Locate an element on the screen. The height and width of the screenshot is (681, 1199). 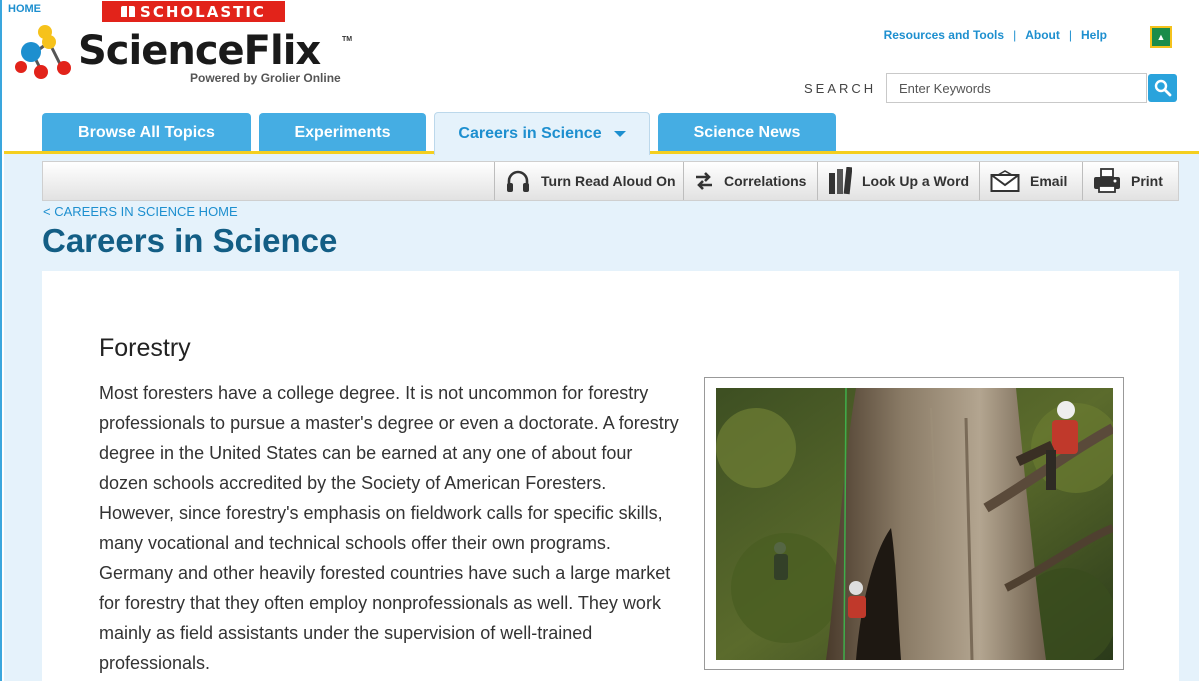
tool-label: Correlations is located at coordinates (765, 181).